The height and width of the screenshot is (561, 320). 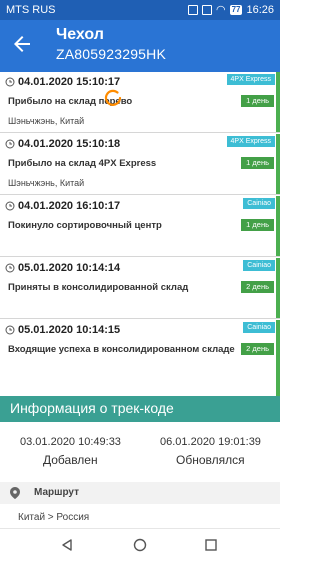 I want to click on system-navigation-bar, so click(x=140, y=544).